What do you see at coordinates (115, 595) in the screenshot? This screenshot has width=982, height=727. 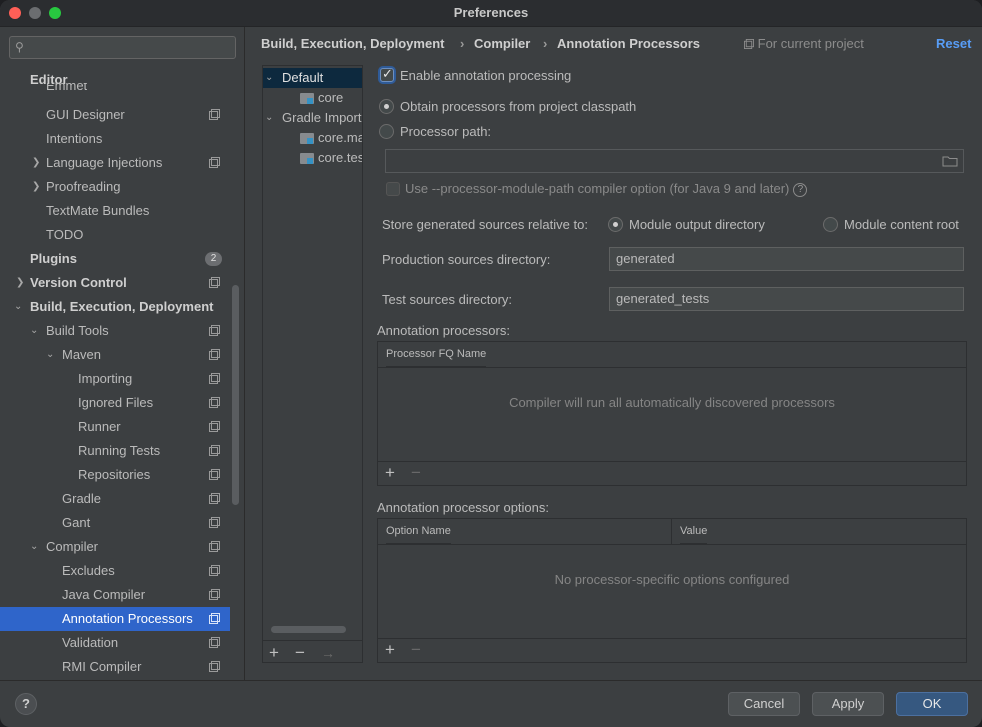 I see `sidebar-item-java-compiler: Java Compiler` at bounding box center [115, 595].